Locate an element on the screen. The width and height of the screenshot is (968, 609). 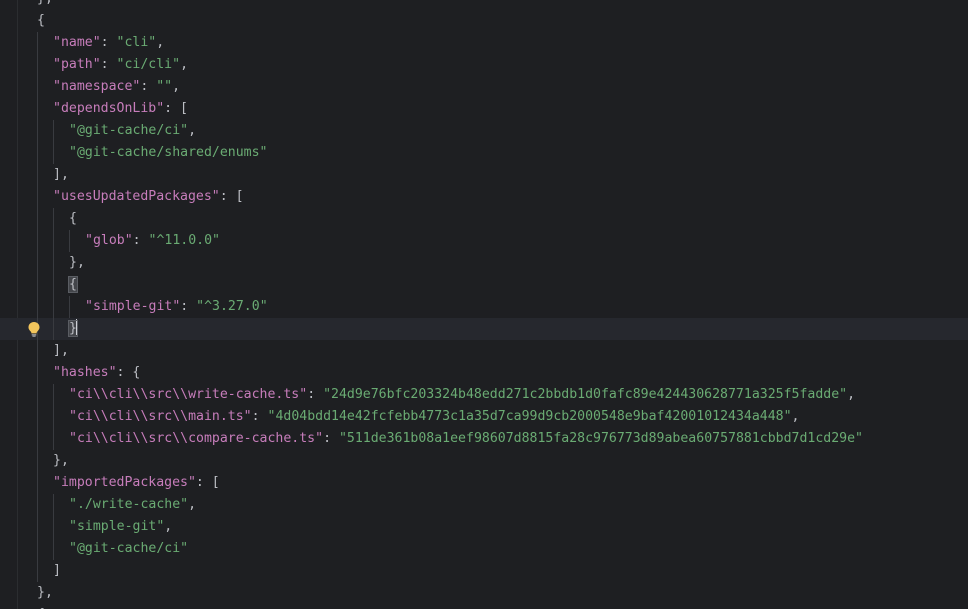
code-line: } is located at coordinates (484, 329).